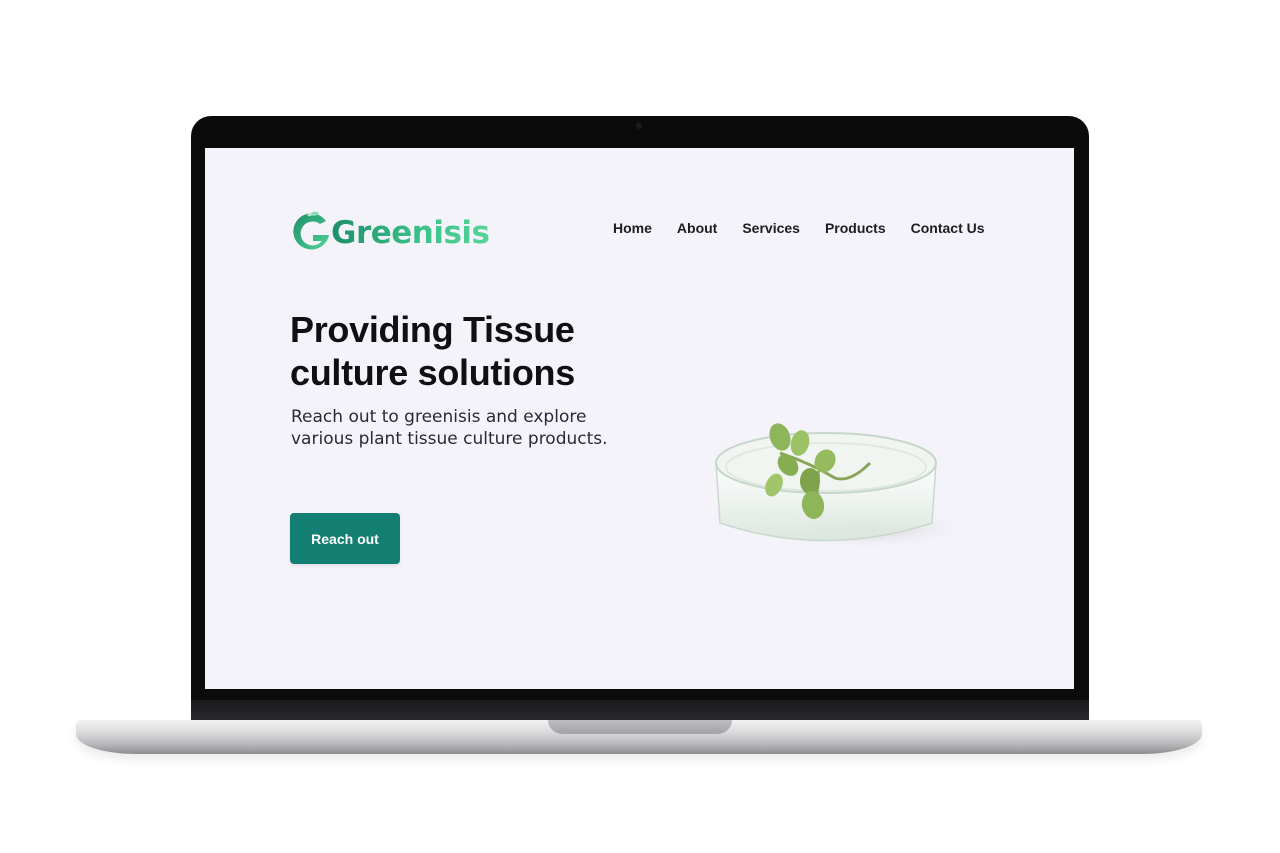  What do you see at coordinates (345, 538) in the screenshot?
I see `reach-out-button: Reach out` at bounding box center [345, 538].